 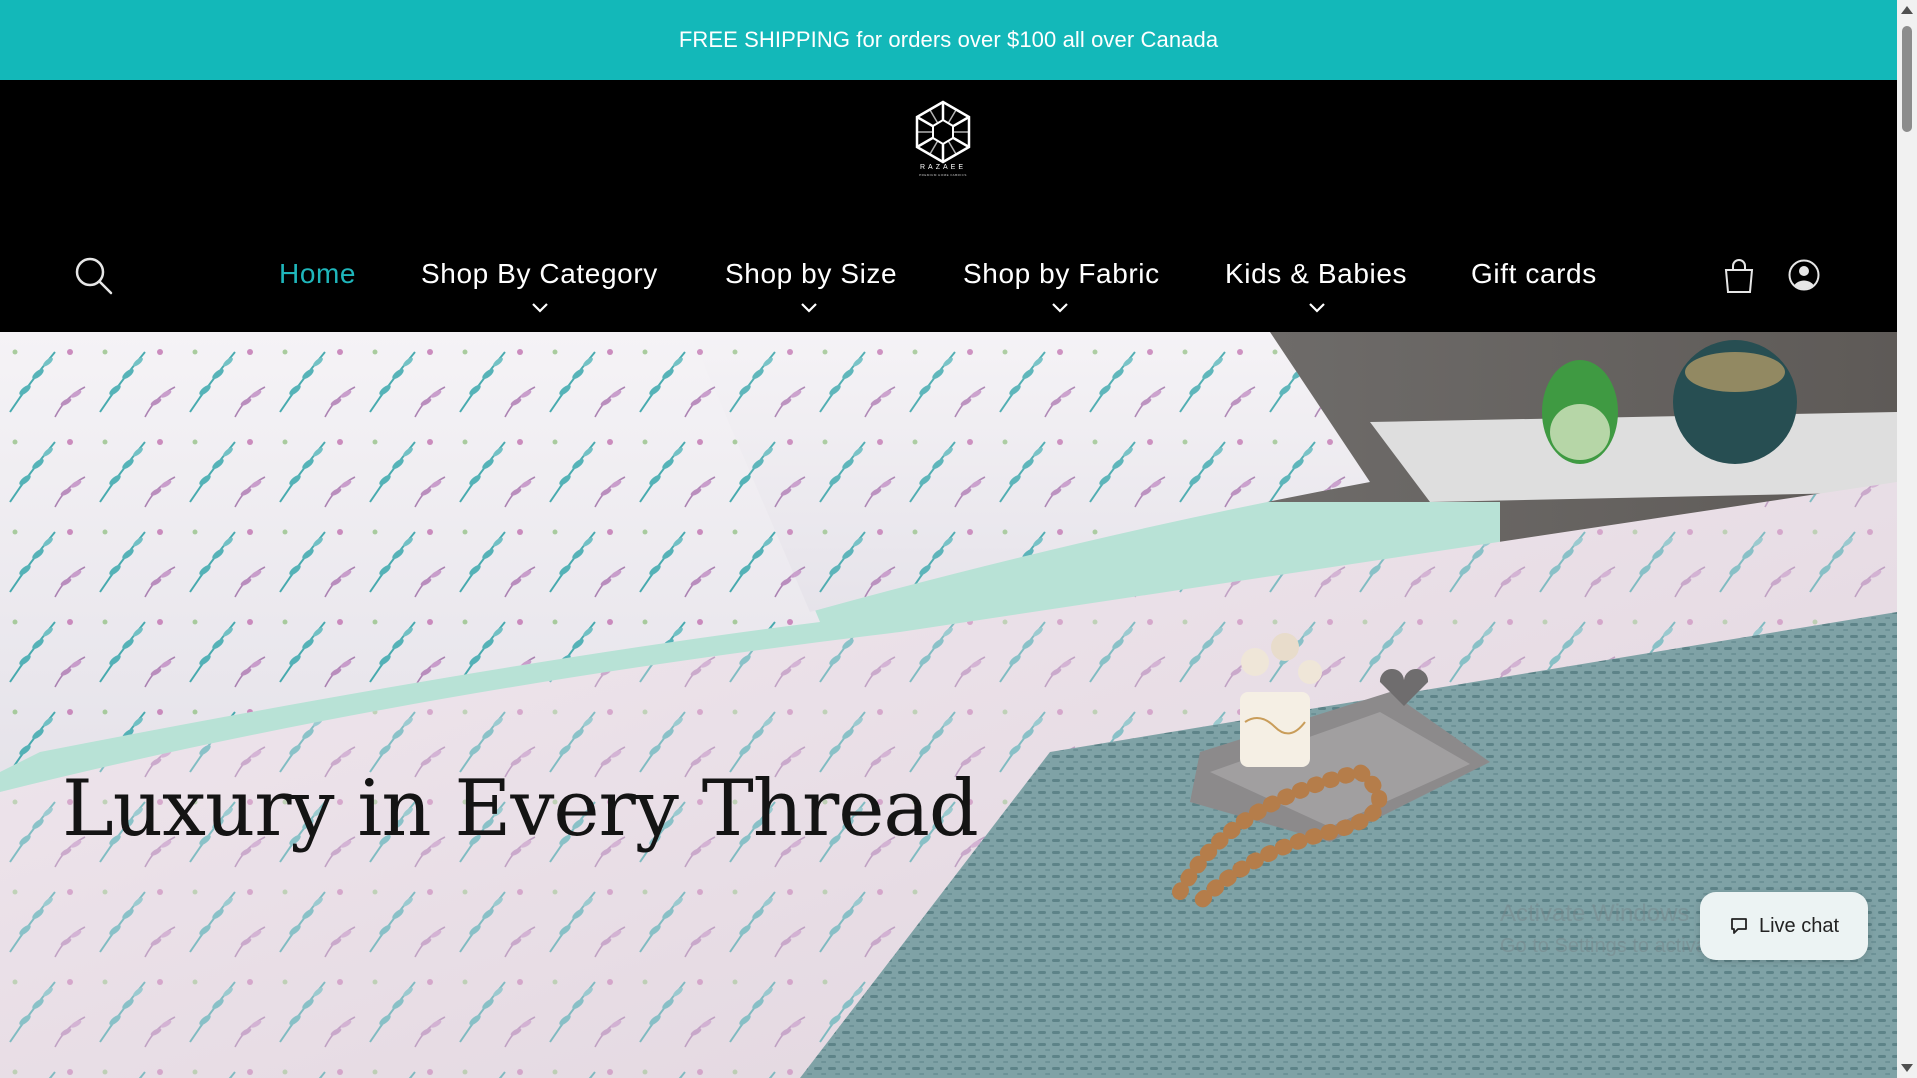 I want to click on brand-logo: RAZAEE PREMIUM HOME FABRICS, so click(x=943, y=141).